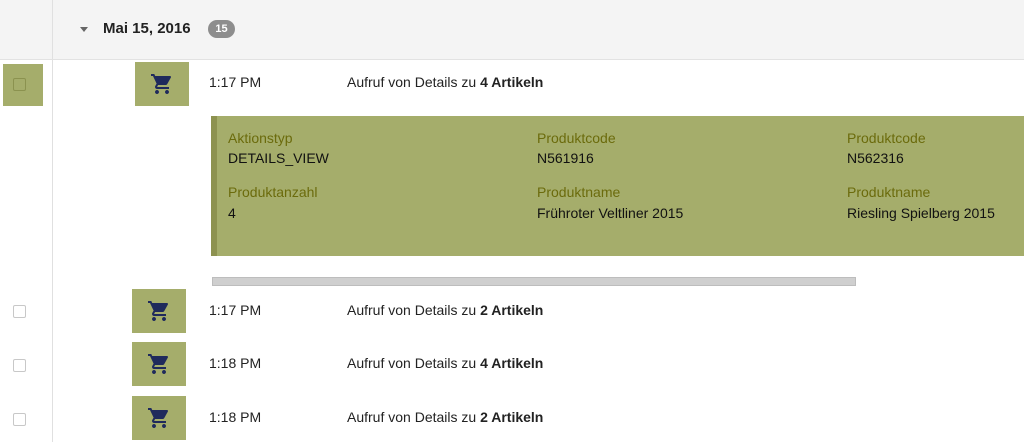 This screenshot has height=442, width=1024. Describe the element at coordinates (26, 29) in the screenshot. I see `header-gutter` at that location.